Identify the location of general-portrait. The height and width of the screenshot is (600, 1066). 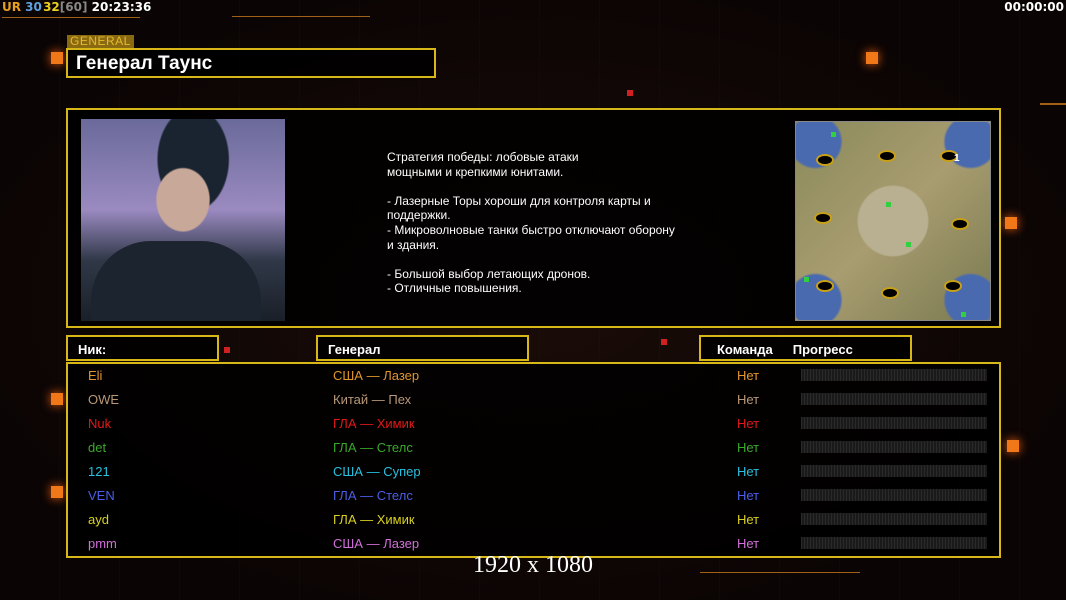
(183, 220).